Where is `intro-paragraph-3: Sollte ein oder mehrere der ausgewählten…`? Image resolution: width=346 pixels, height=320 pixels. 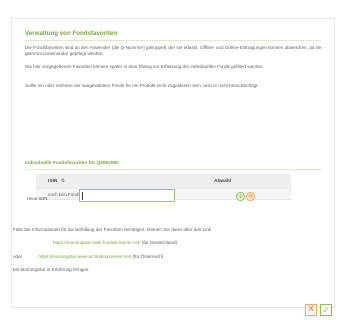
intro-paragraph-3: Sollte ein oder mehrere der ausgewählten… is located at coordinates (142, 85).